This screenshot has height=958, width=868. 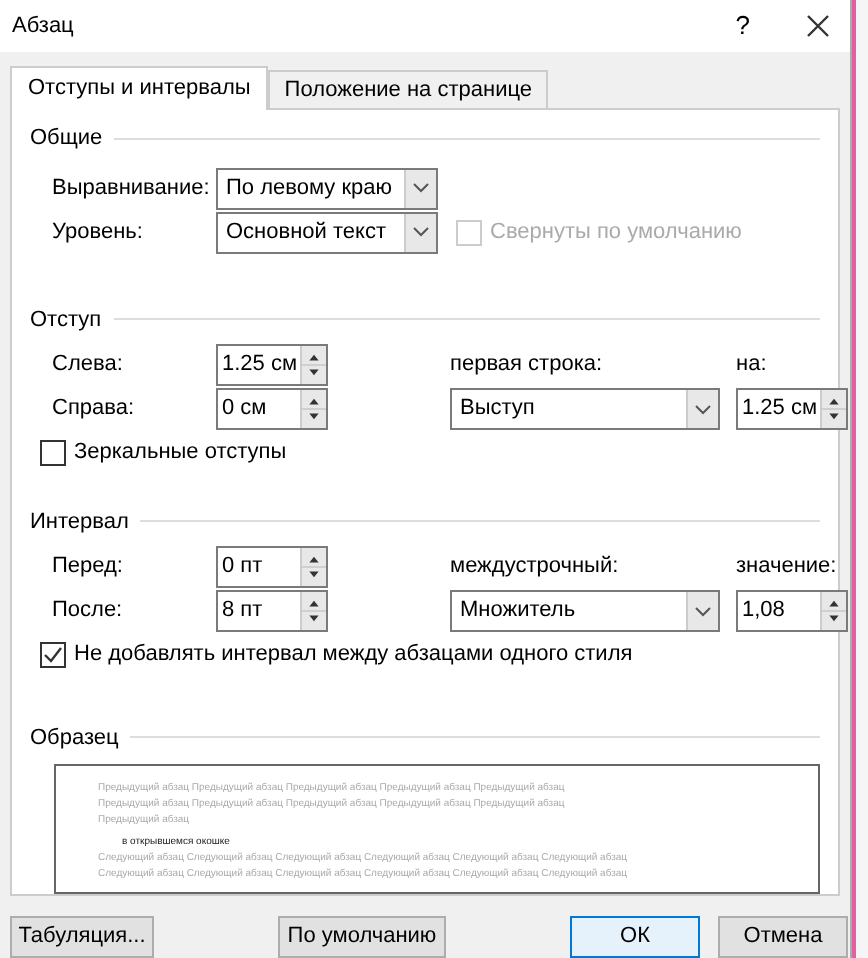 What do you see at coordinates (88, 365) in the screenshot?
I see `field-label: Слева:` at bounding box center [88, 365].